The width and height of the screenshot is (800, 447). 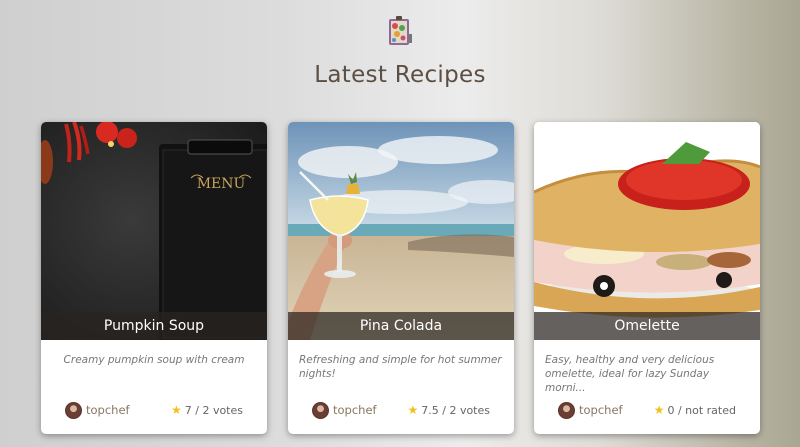 I want to click on recipe-rating: ★ 7.5 / 2 votes, so click(x=448, y=410).